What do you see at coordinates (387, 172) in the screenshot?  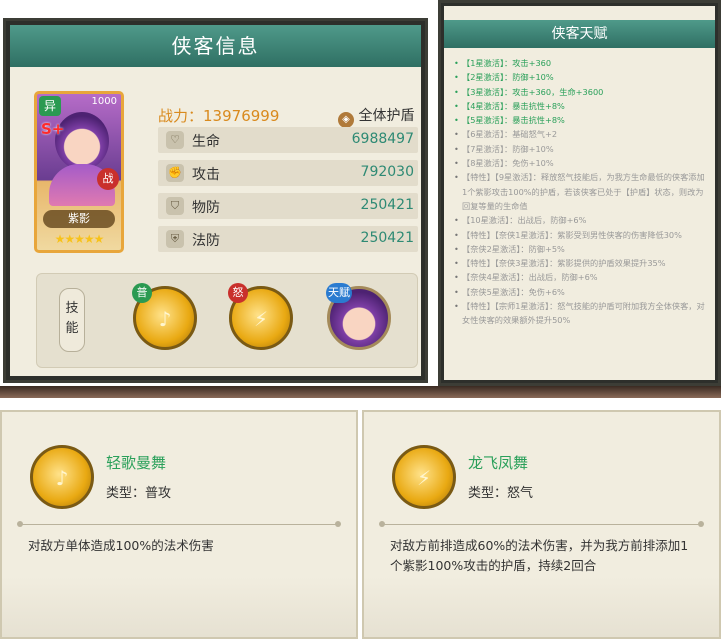 I see `stat-value: 792030` at bounding box center [387, 172].